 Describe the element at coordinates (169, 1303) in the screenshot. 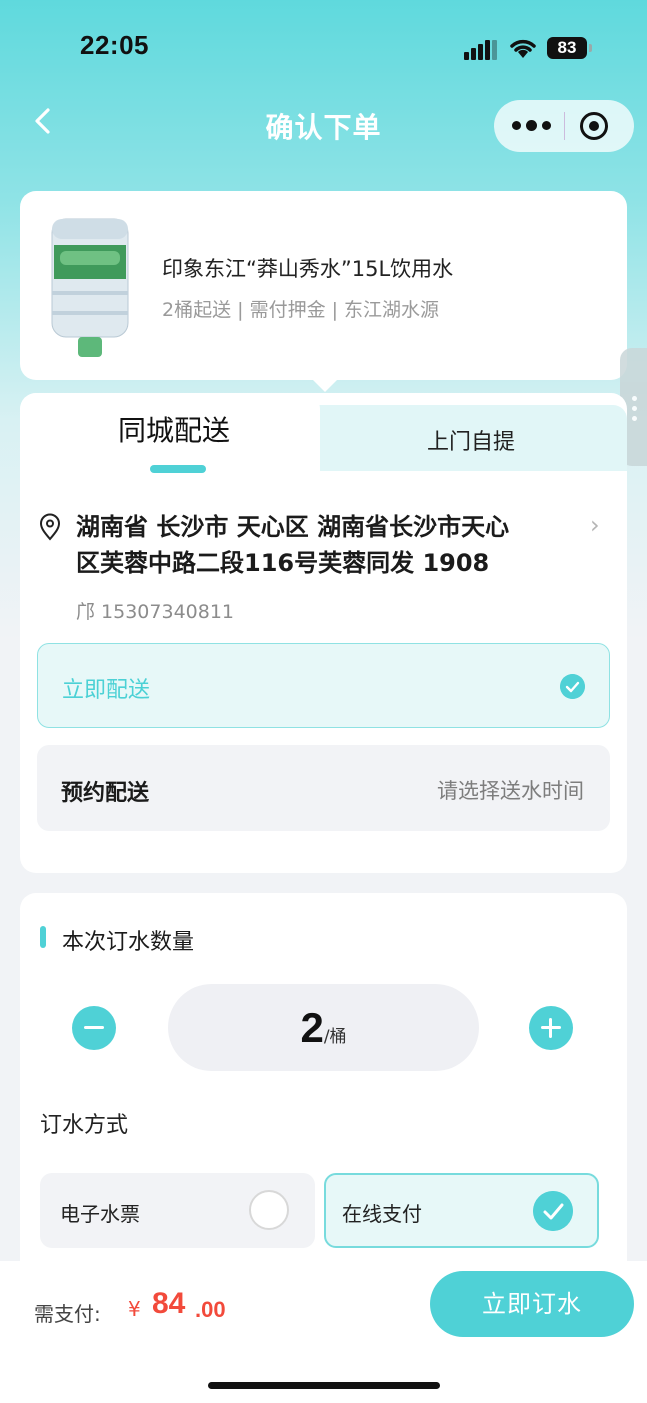

I see `price-integer: 84` at that location.